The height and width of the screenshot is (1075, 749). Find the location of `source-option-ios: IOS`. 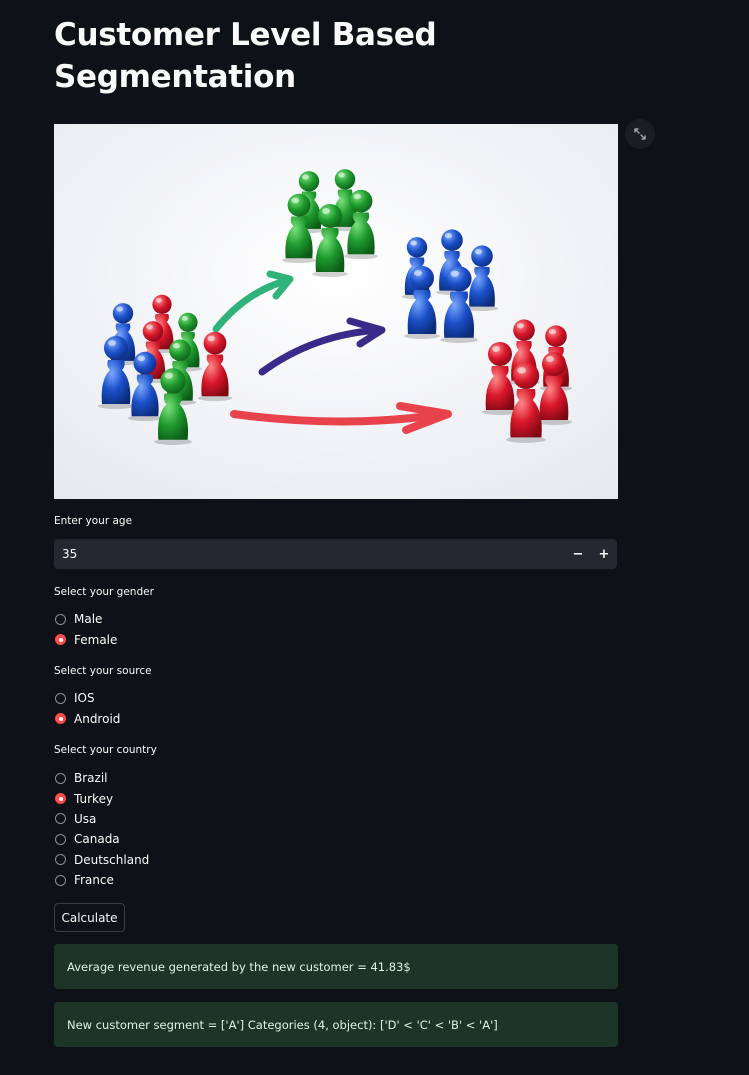

source-option-ios: IOS is located at coordinates (87, 698).